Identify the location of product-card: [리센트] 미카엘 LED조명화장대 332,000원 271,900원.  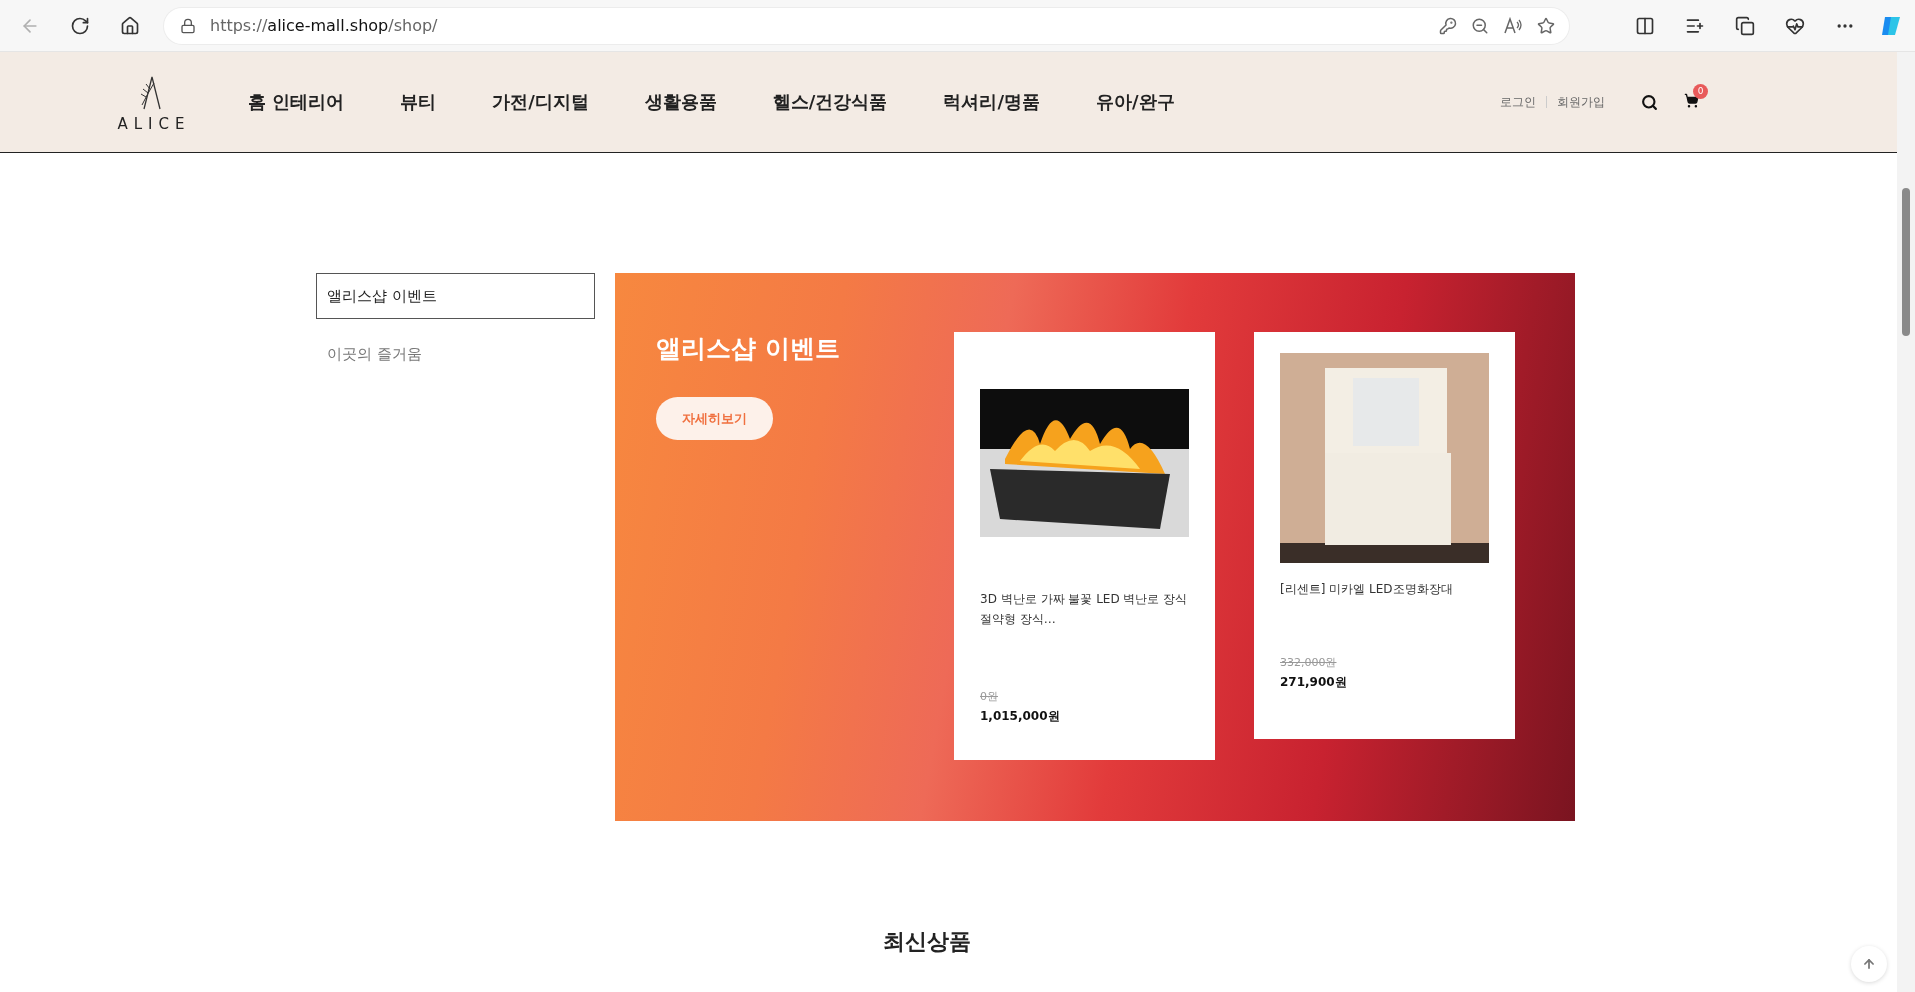
(1384, 535).